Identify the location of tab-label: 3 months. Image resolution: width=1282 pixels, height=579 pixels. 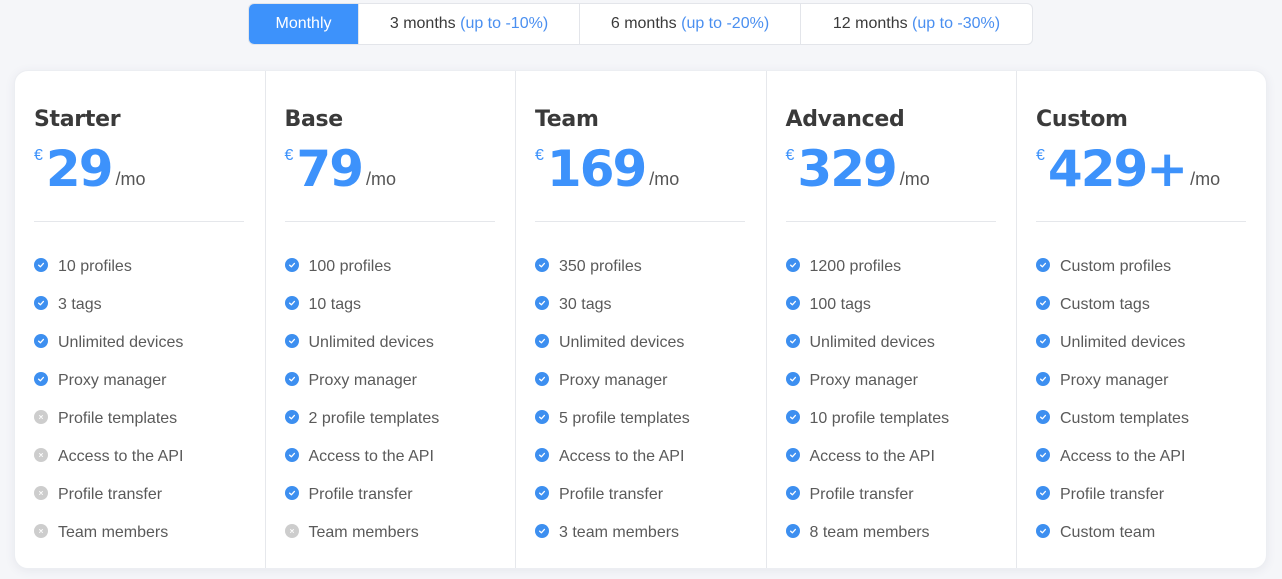
(425, 23).